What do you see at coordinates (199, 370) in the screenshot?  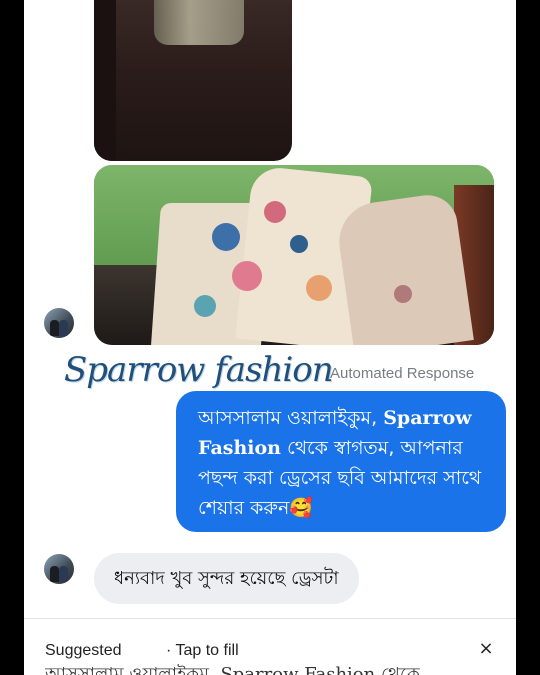 I see `brand-name: Sparrow fashion` at bounding box center [199, 370].